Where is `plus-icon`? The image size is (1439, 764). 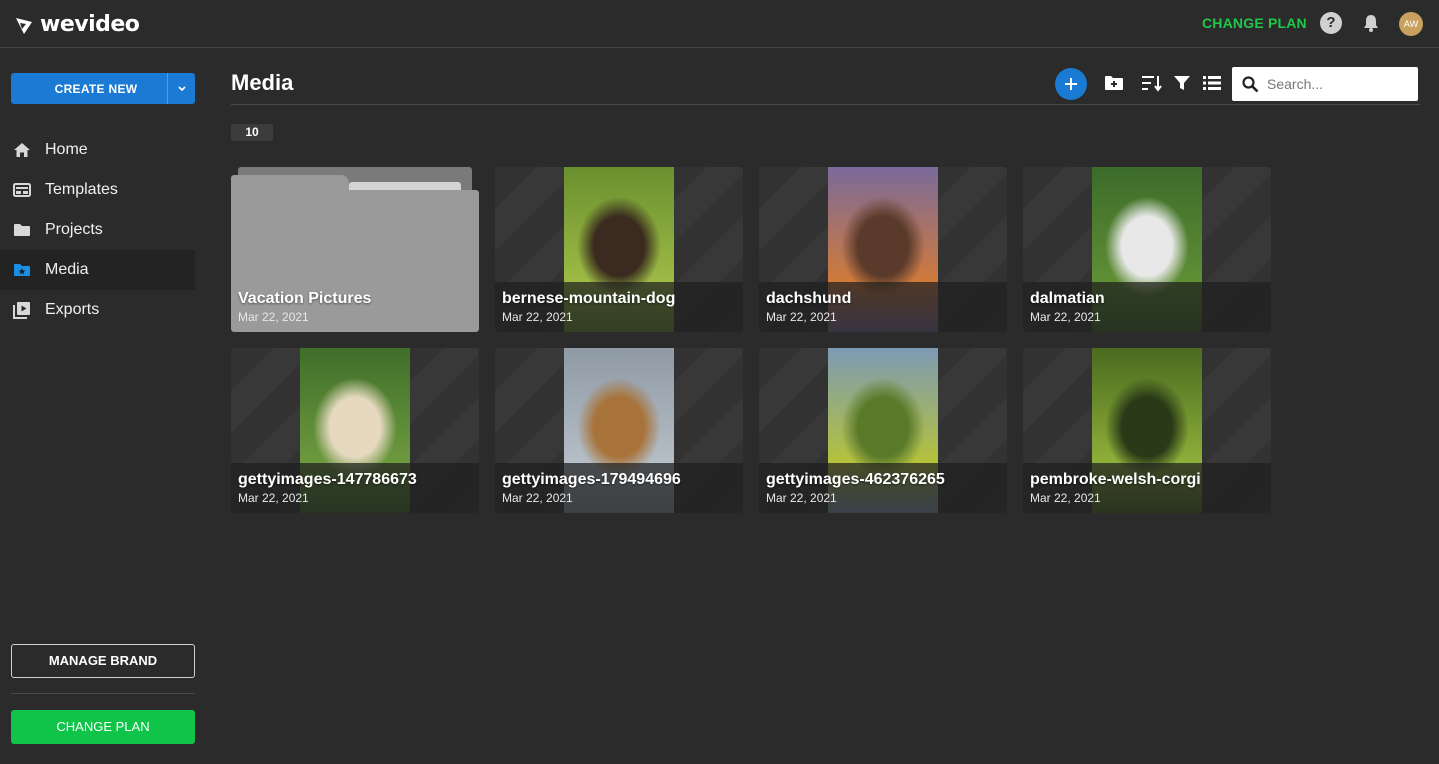 plus-icon is located at coordinates (1071, 84).